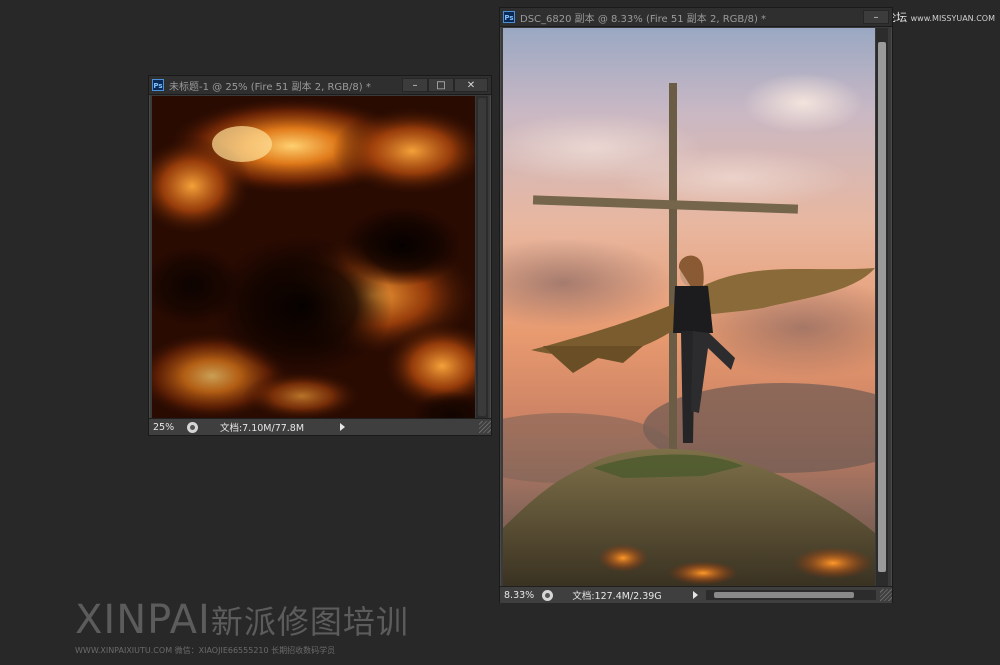 The height and width of the screenshot is (665, 1000). What do you see at coordinates (143, 620) in the screenshot?
I see `watermark-brand: XINPAI` at bounding box center [143, 620].